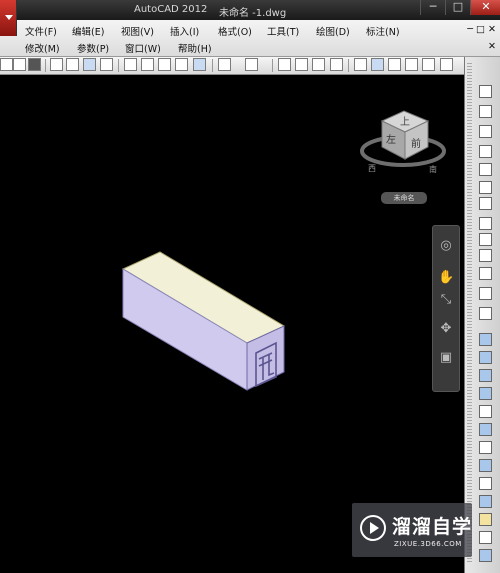  I want to click on viewcube-top-label: 上, so click(405, 122).